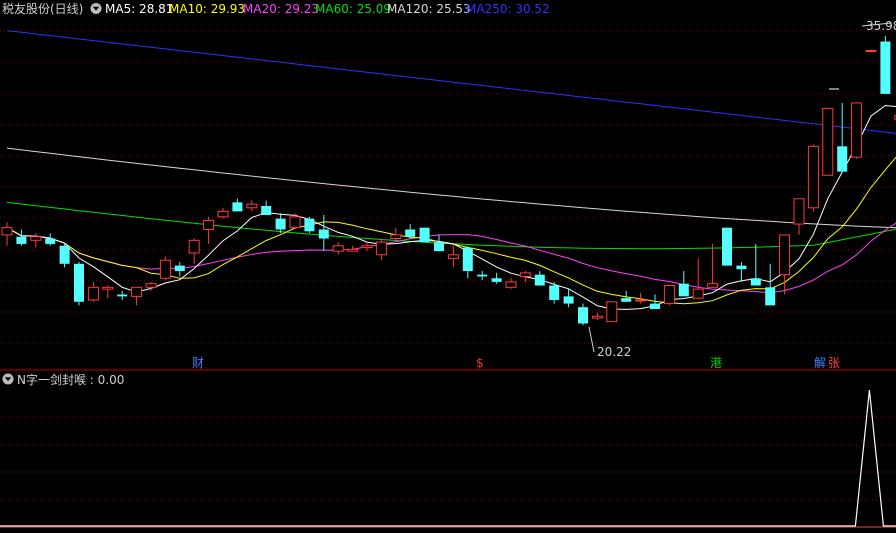 This screenshot has width=896, height=533. I want to click on ma60-line, so click(451, 225).